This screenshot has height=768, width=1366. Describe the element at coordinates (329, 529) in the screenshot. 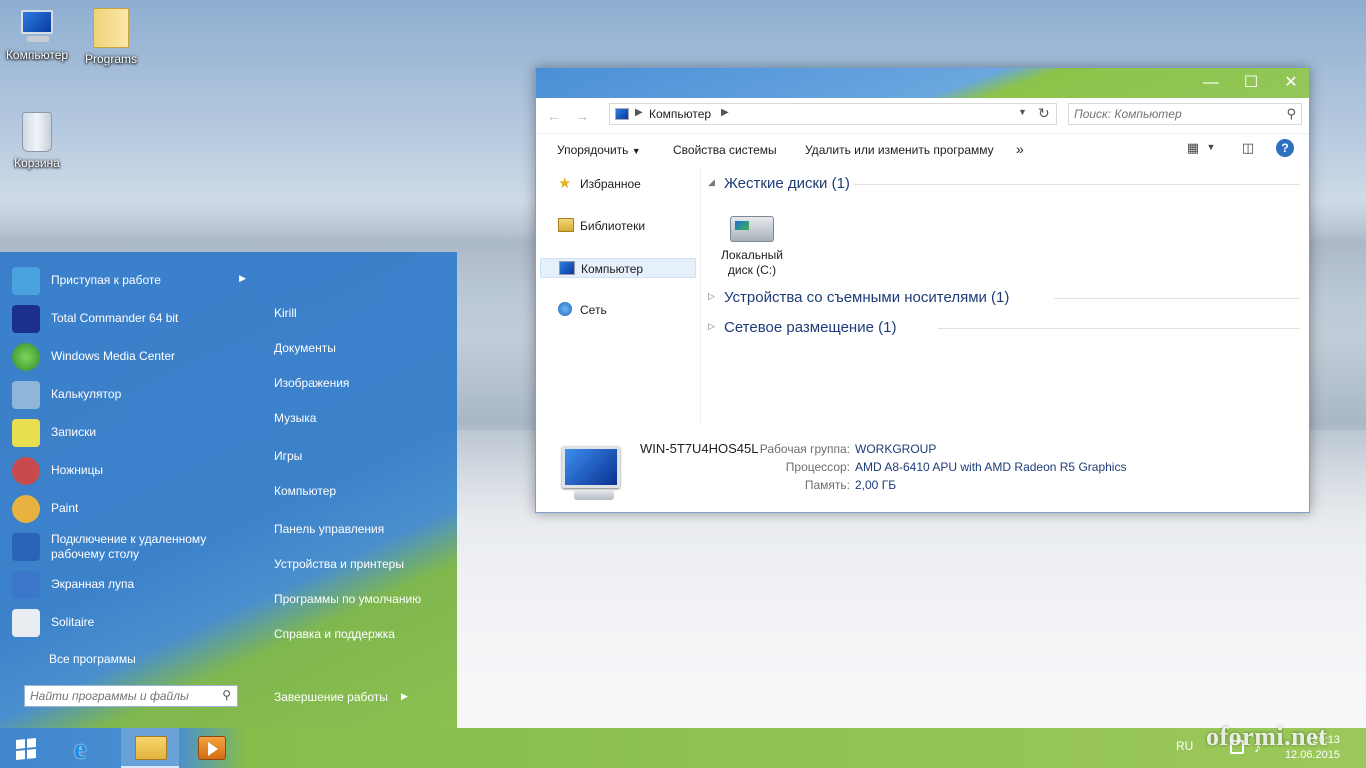

I see `start-right-control-panel: Панель управления` at that location.